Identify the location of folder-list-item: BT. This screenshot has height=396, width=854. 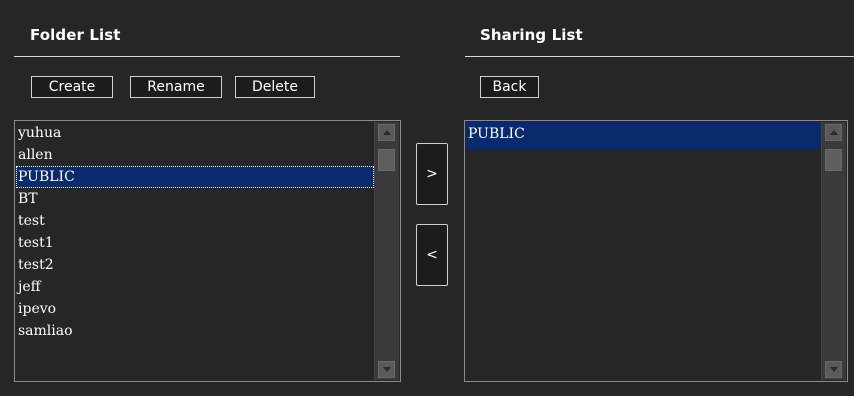
(195, 199).